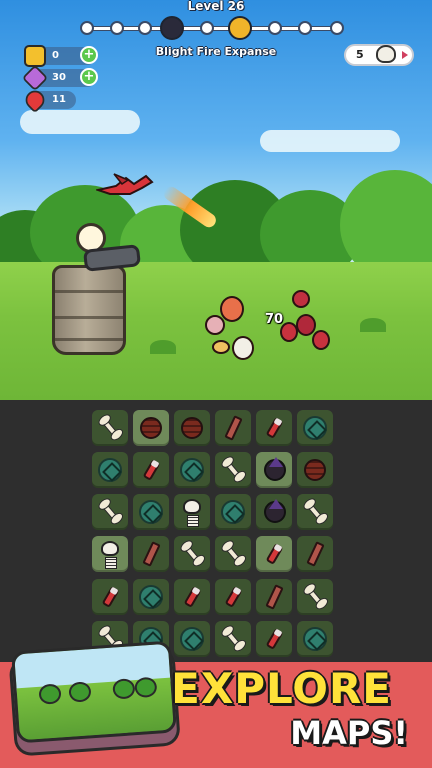  What do you see at coordinates (215, 325) in the screenshot?
I see `enemy-minion` at bounding box center [215, 325].